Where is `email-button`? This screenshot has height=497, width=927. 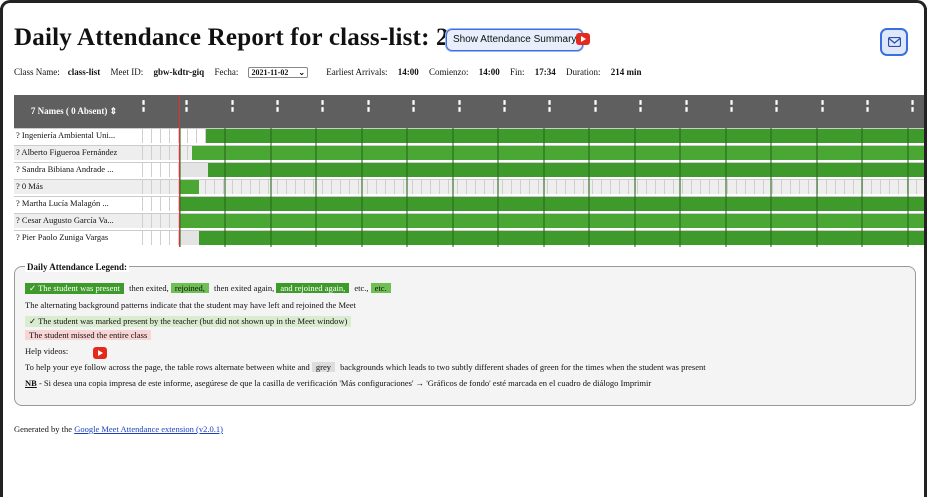
email-button is located at coordinates (894, 42).